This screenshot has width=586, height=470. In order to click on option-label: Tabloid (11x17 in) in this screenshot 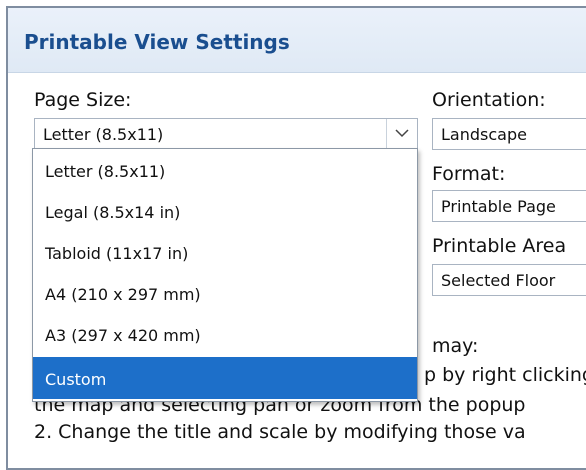, I will do `click(117, 253)`.